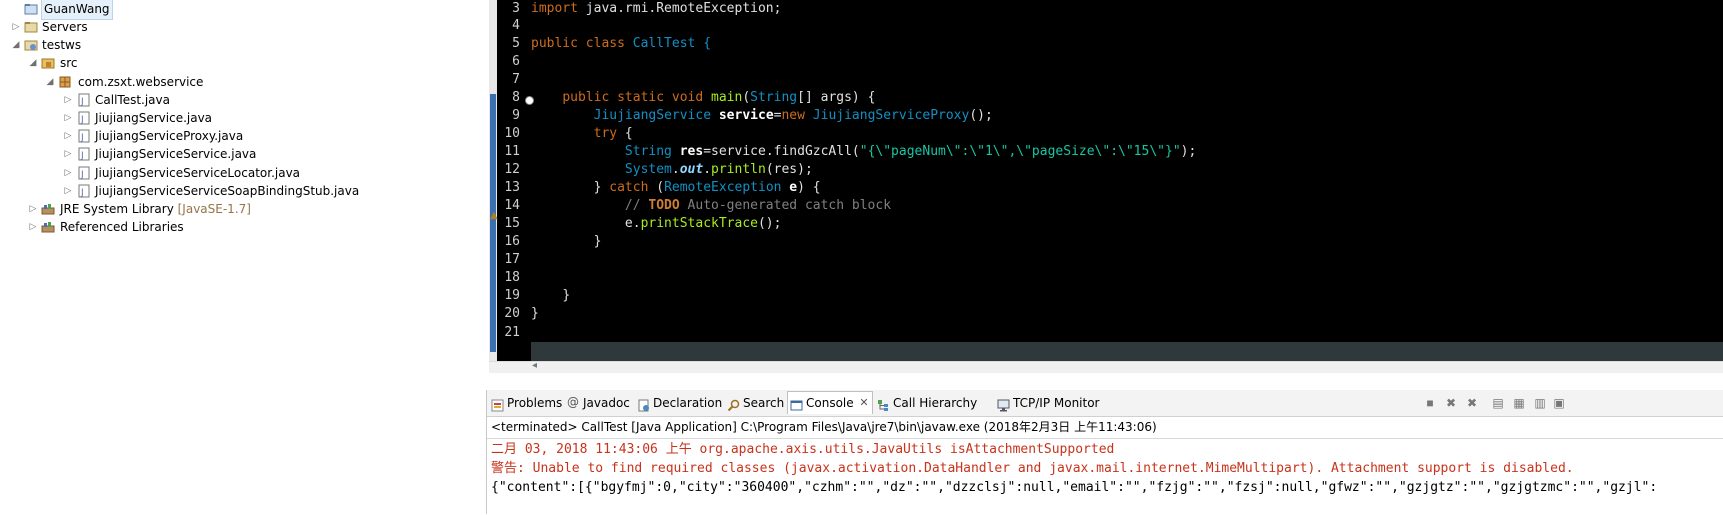 This screenshot has height=515, width=1723. What do you see at coordinates (926, 403) in the screenshot?
I see `tab-call-hierarchy: Call Hierarchy` at bounding box center [926, 403].